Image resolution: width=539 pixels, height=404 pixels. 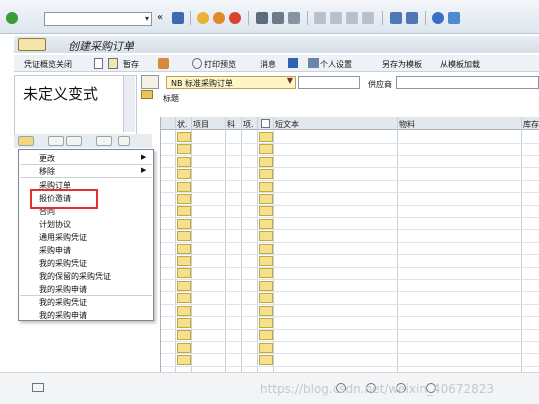 What do you see at coordinates (98, 63) in the screenshot?
I see `new-doc-icon` at bounding box center [98, 63].